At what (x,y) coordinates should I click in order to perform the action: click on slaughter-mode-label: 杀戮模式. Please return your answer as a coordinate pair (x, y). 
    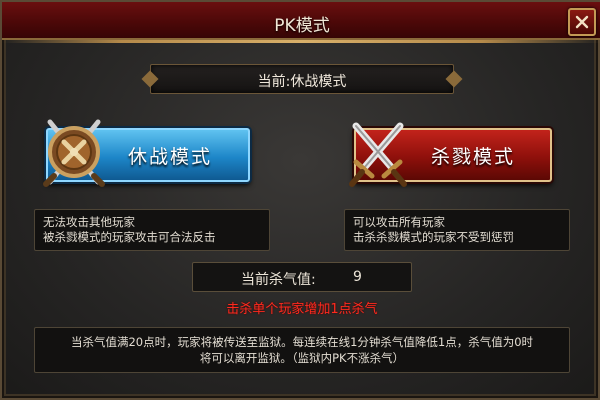
    Looking at the image, I should click on (472, 156).